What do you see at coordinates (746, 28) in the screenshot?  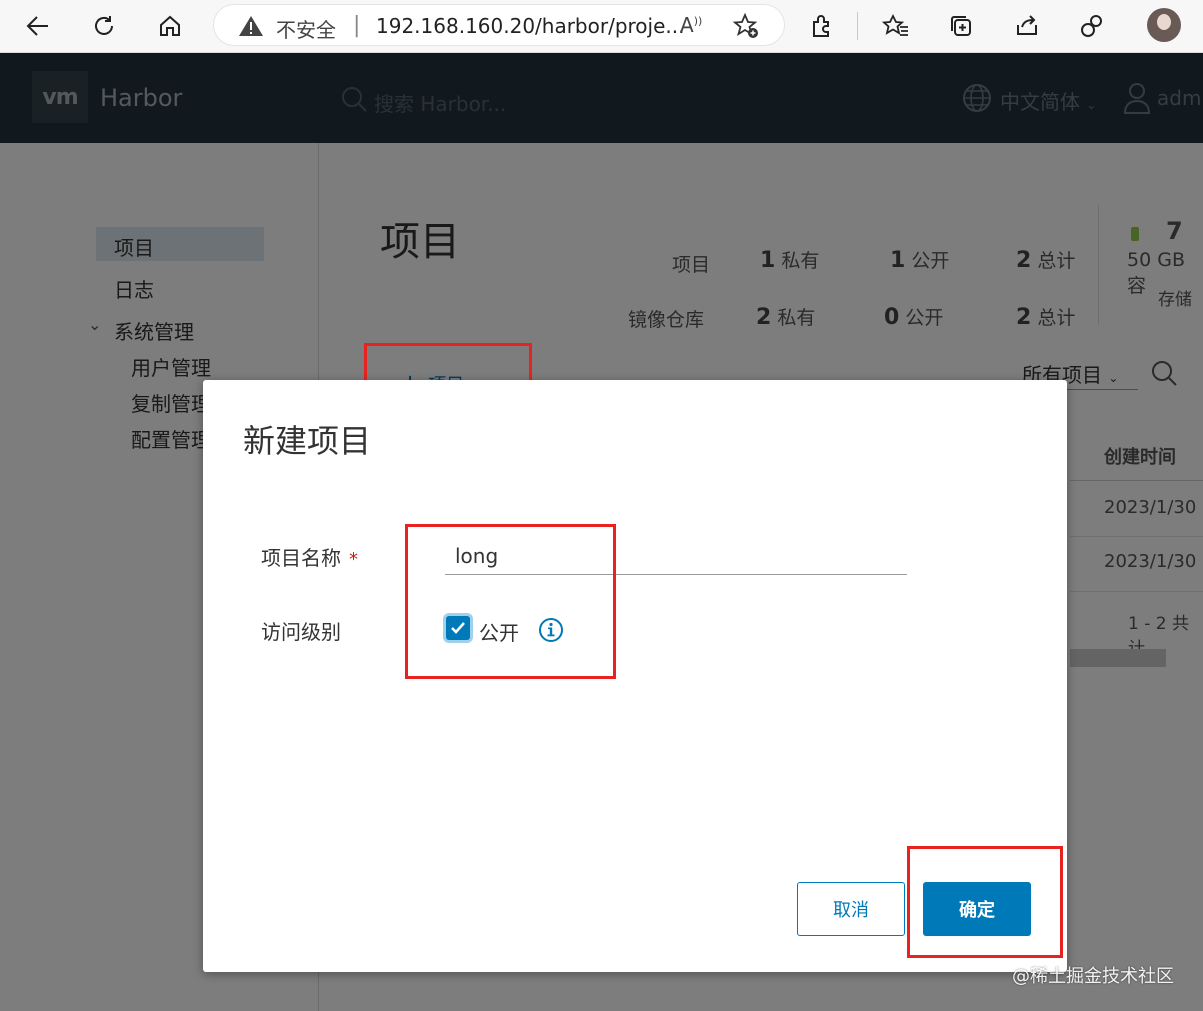 I see `add-favorite-icon` at bounding box center [746, 28].